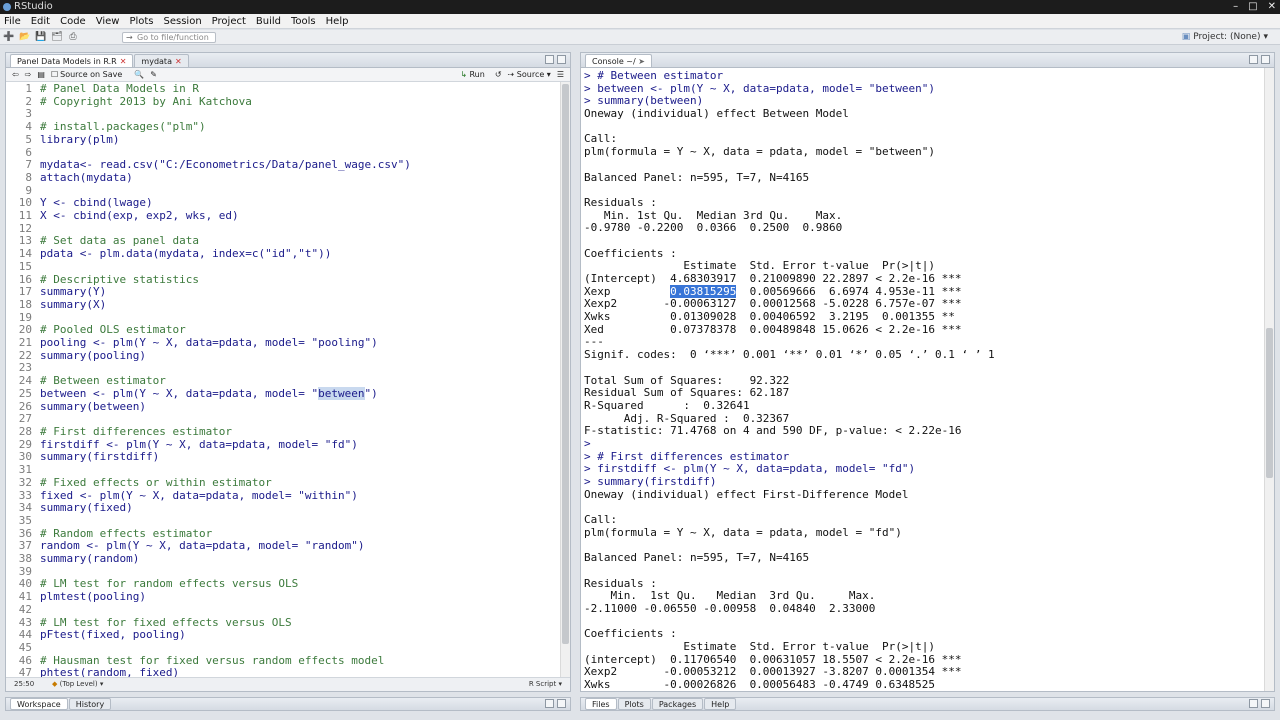 The image size is (1280, 720). What do you see at coordinates (283, 609) in the screenshot?
I see `code-line: 42` at bounding box center [283, 609].